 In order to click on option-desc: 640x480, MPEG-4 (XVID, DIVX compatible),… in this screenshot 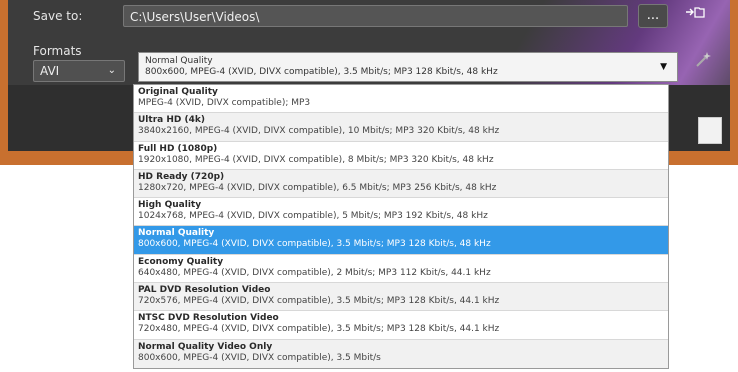, I will do `click(314, 272)`.